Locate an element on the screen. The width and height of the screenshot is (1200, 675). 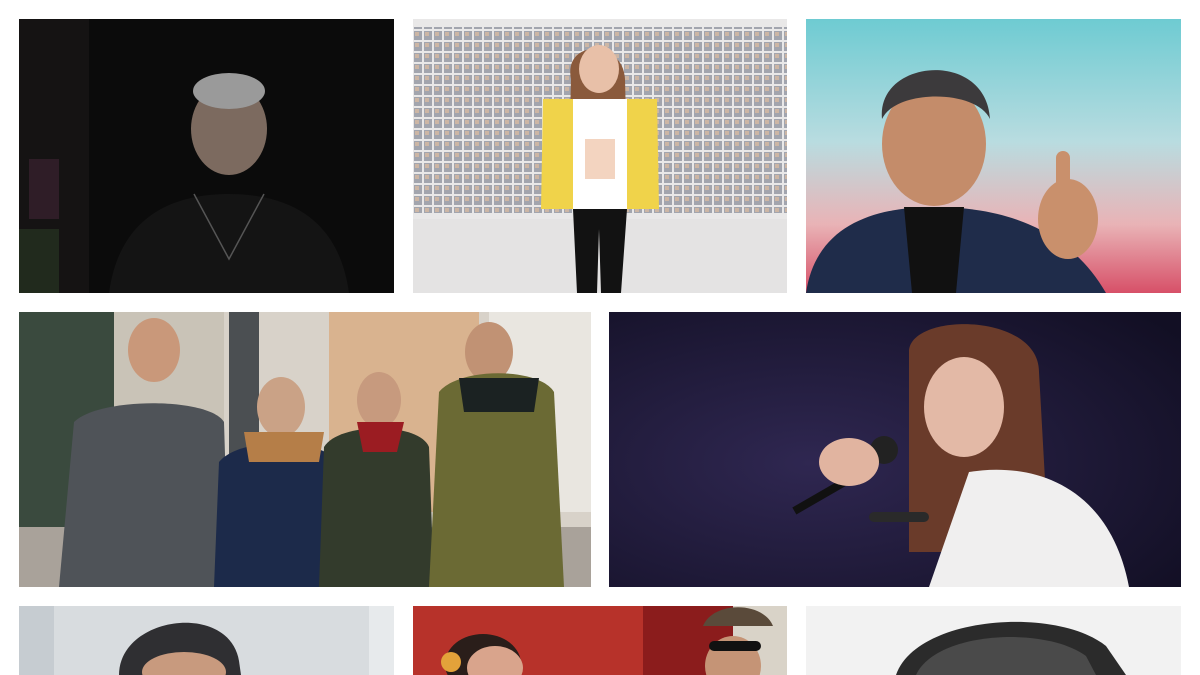
photo-tile-portrait-man-dark is located at coordinates (206, 156).